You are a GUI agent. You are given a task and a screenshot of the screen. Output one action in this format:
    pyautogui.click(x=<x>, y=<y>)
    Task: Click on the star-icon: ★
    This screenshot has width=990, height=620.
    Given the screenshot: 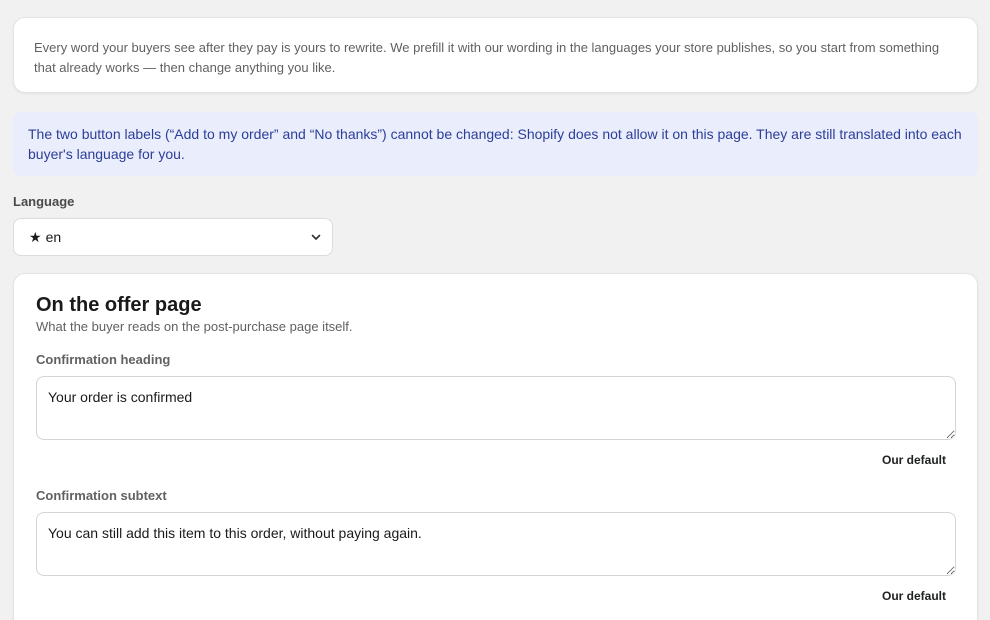 What is the action you would take?
    pyautogui.click(x=35, y=237)
    